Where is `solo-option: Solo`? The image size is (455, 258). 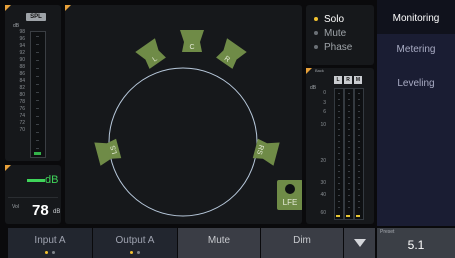 solo-option: Solo is located at coordinates (329, 19).